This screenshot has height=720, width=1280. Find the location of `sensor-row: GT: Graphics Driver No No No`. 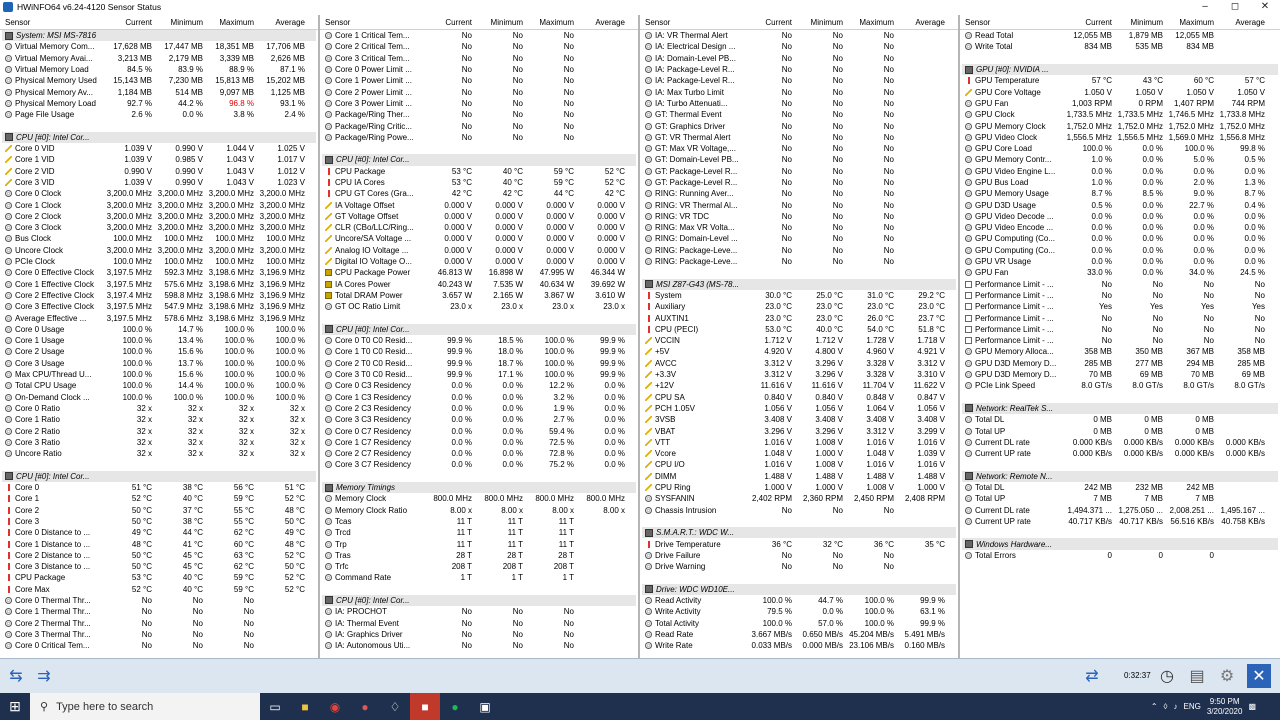

sensor-row: GT: Graphics Driver No No No is located at coordinates (799, 125).